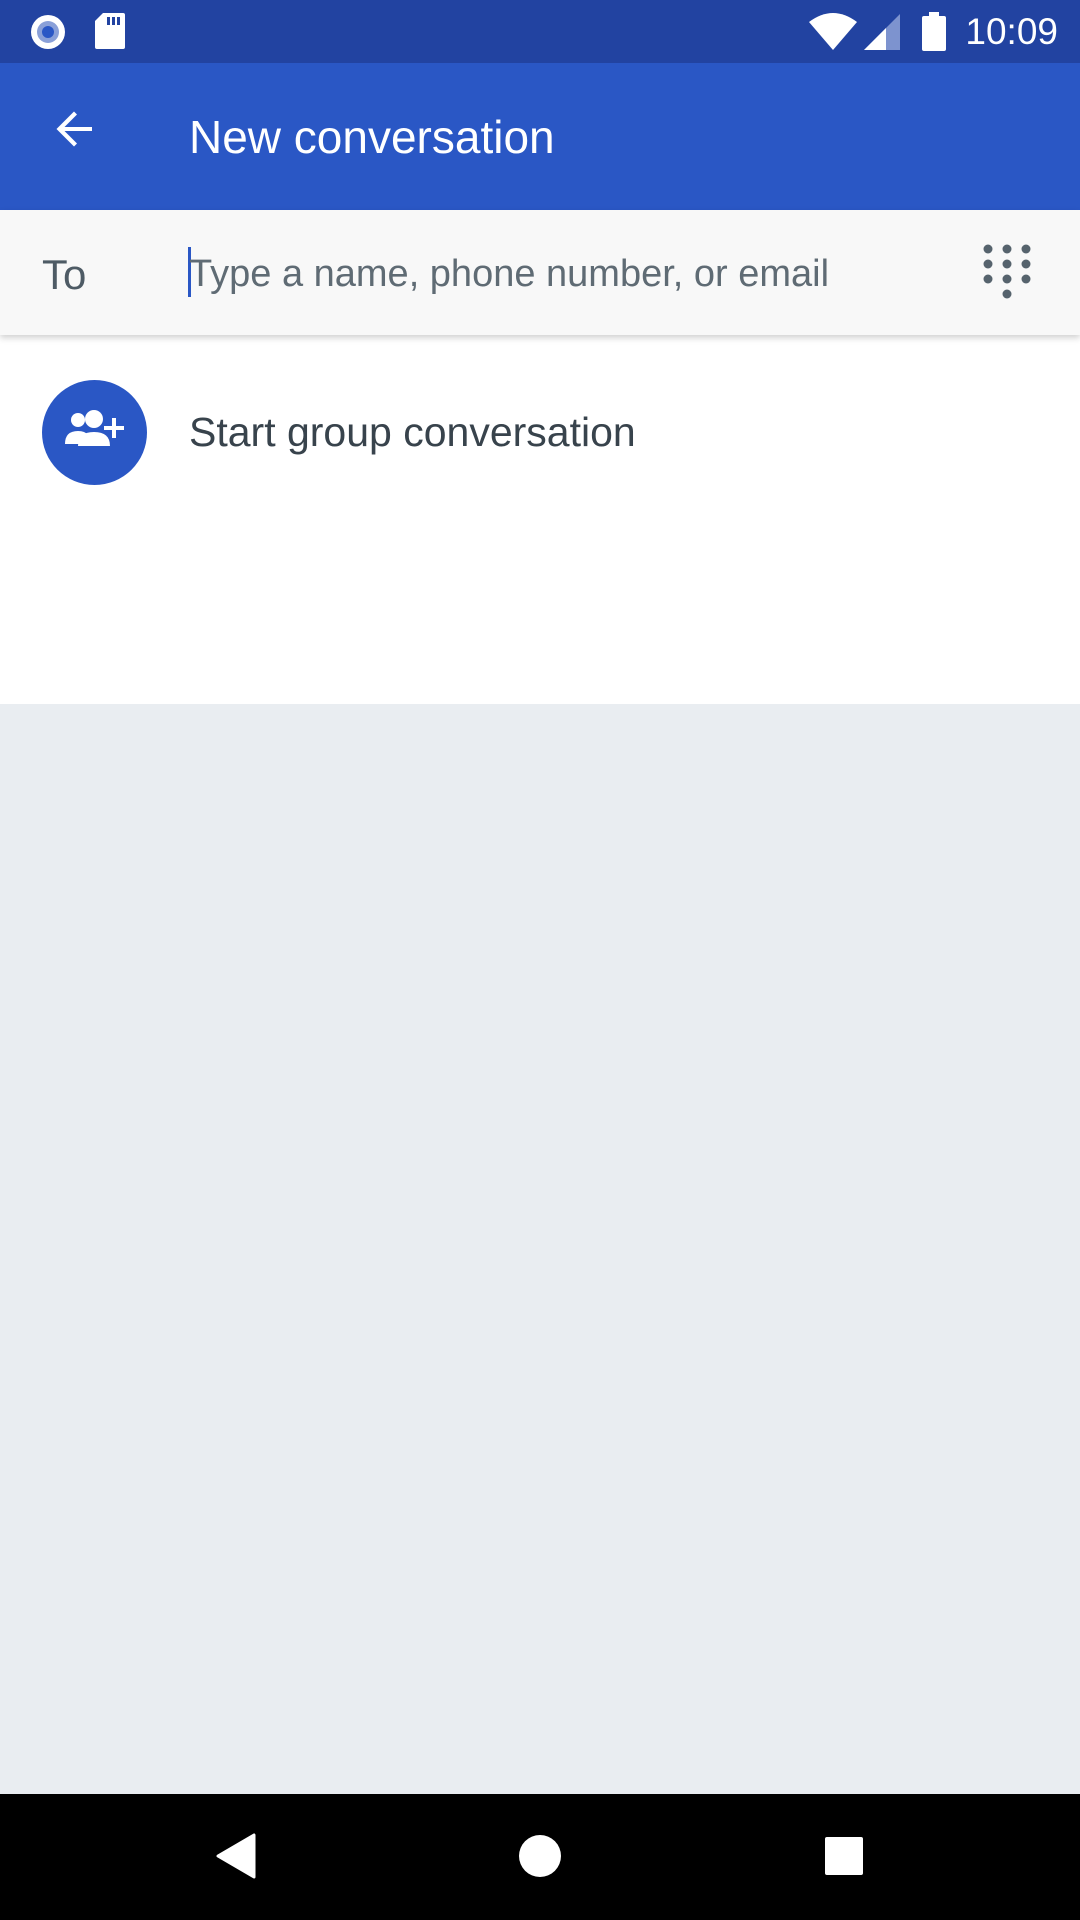 The image size is (1080, 1920). I want to click on record-icon, so click(48, 34).